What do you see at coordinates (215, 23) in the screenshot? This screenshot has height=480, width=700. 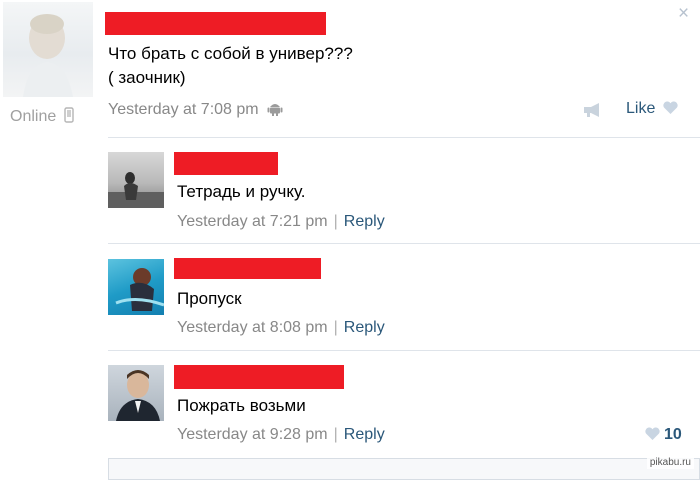 I see `redacted-author-name` at bounding box center [215, 23].